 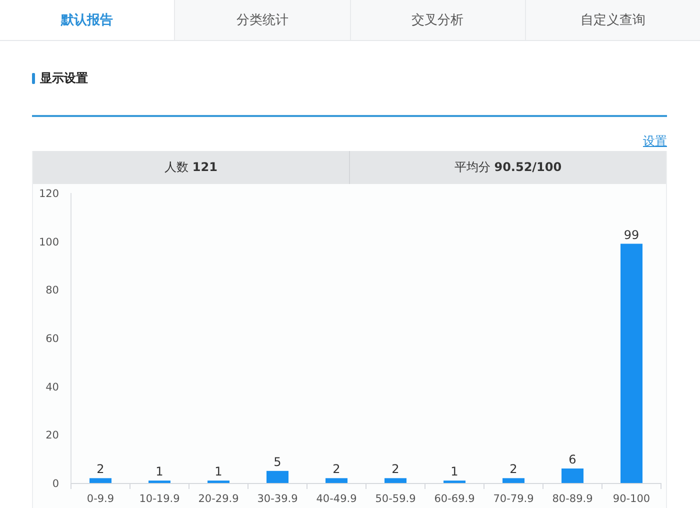 What do you see at coordinates (191, 167) in the screenshot?
I see `stat-label: 人数 121` at bounding box center [191, 167].